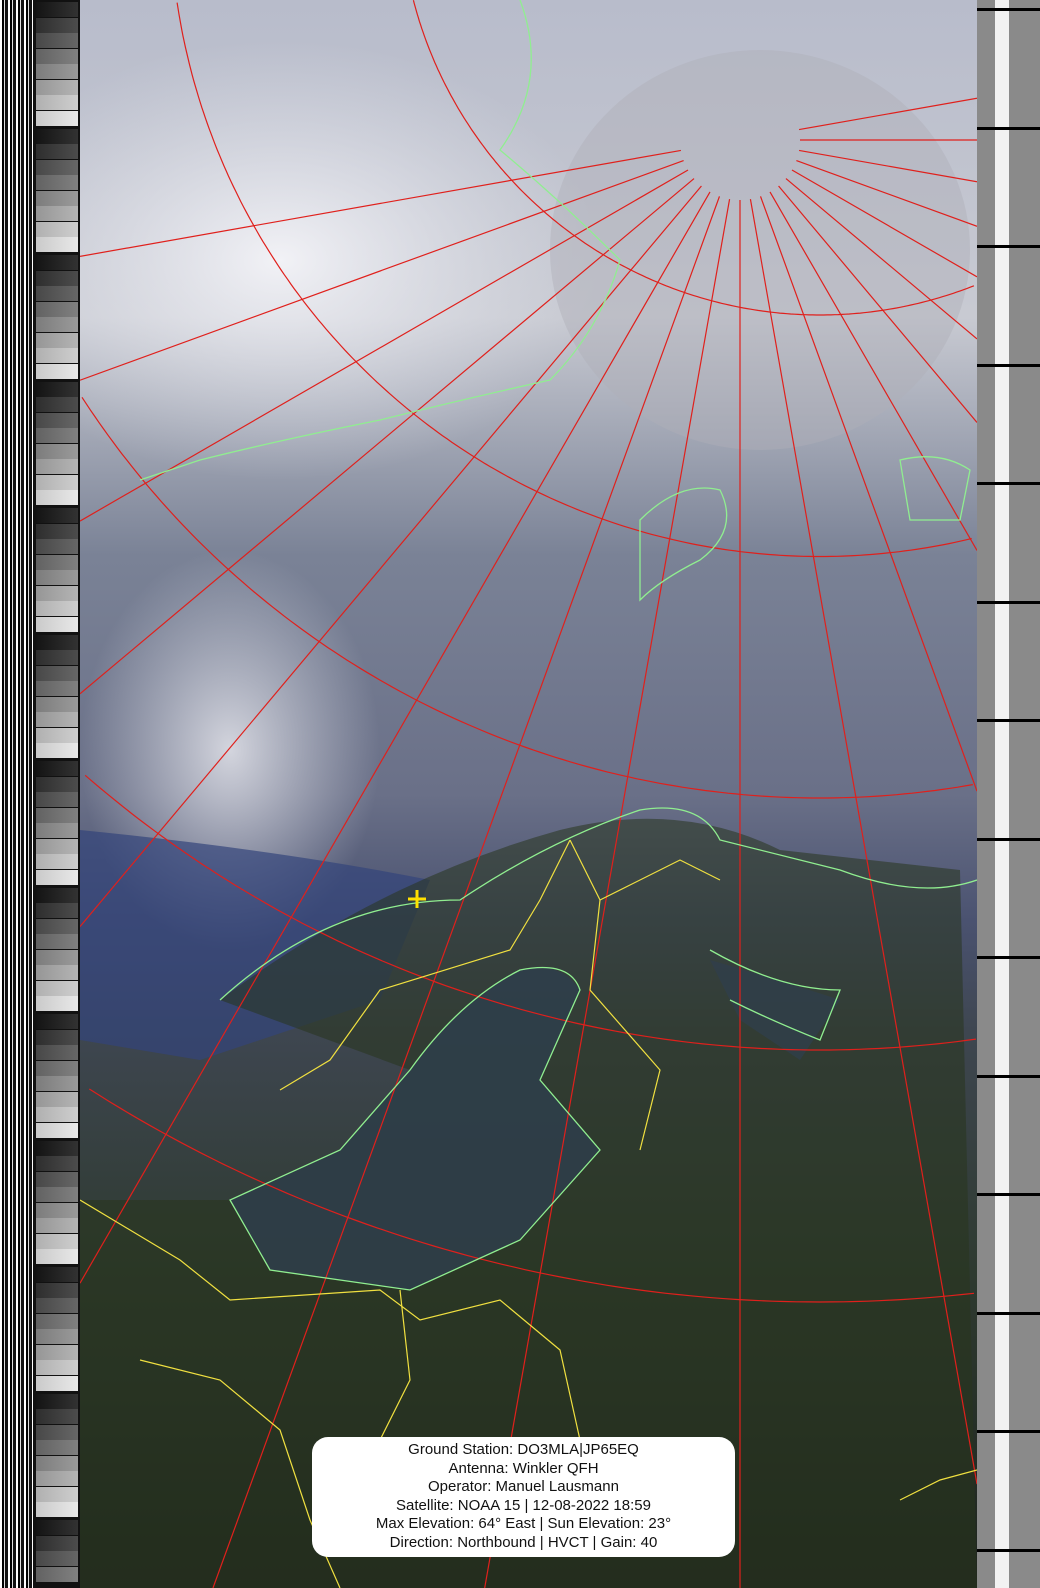  Describe the element at coordinates (523, 1468) in the screenshot. I see `antenna-label: Antenna: Winkler QFH` at that location.